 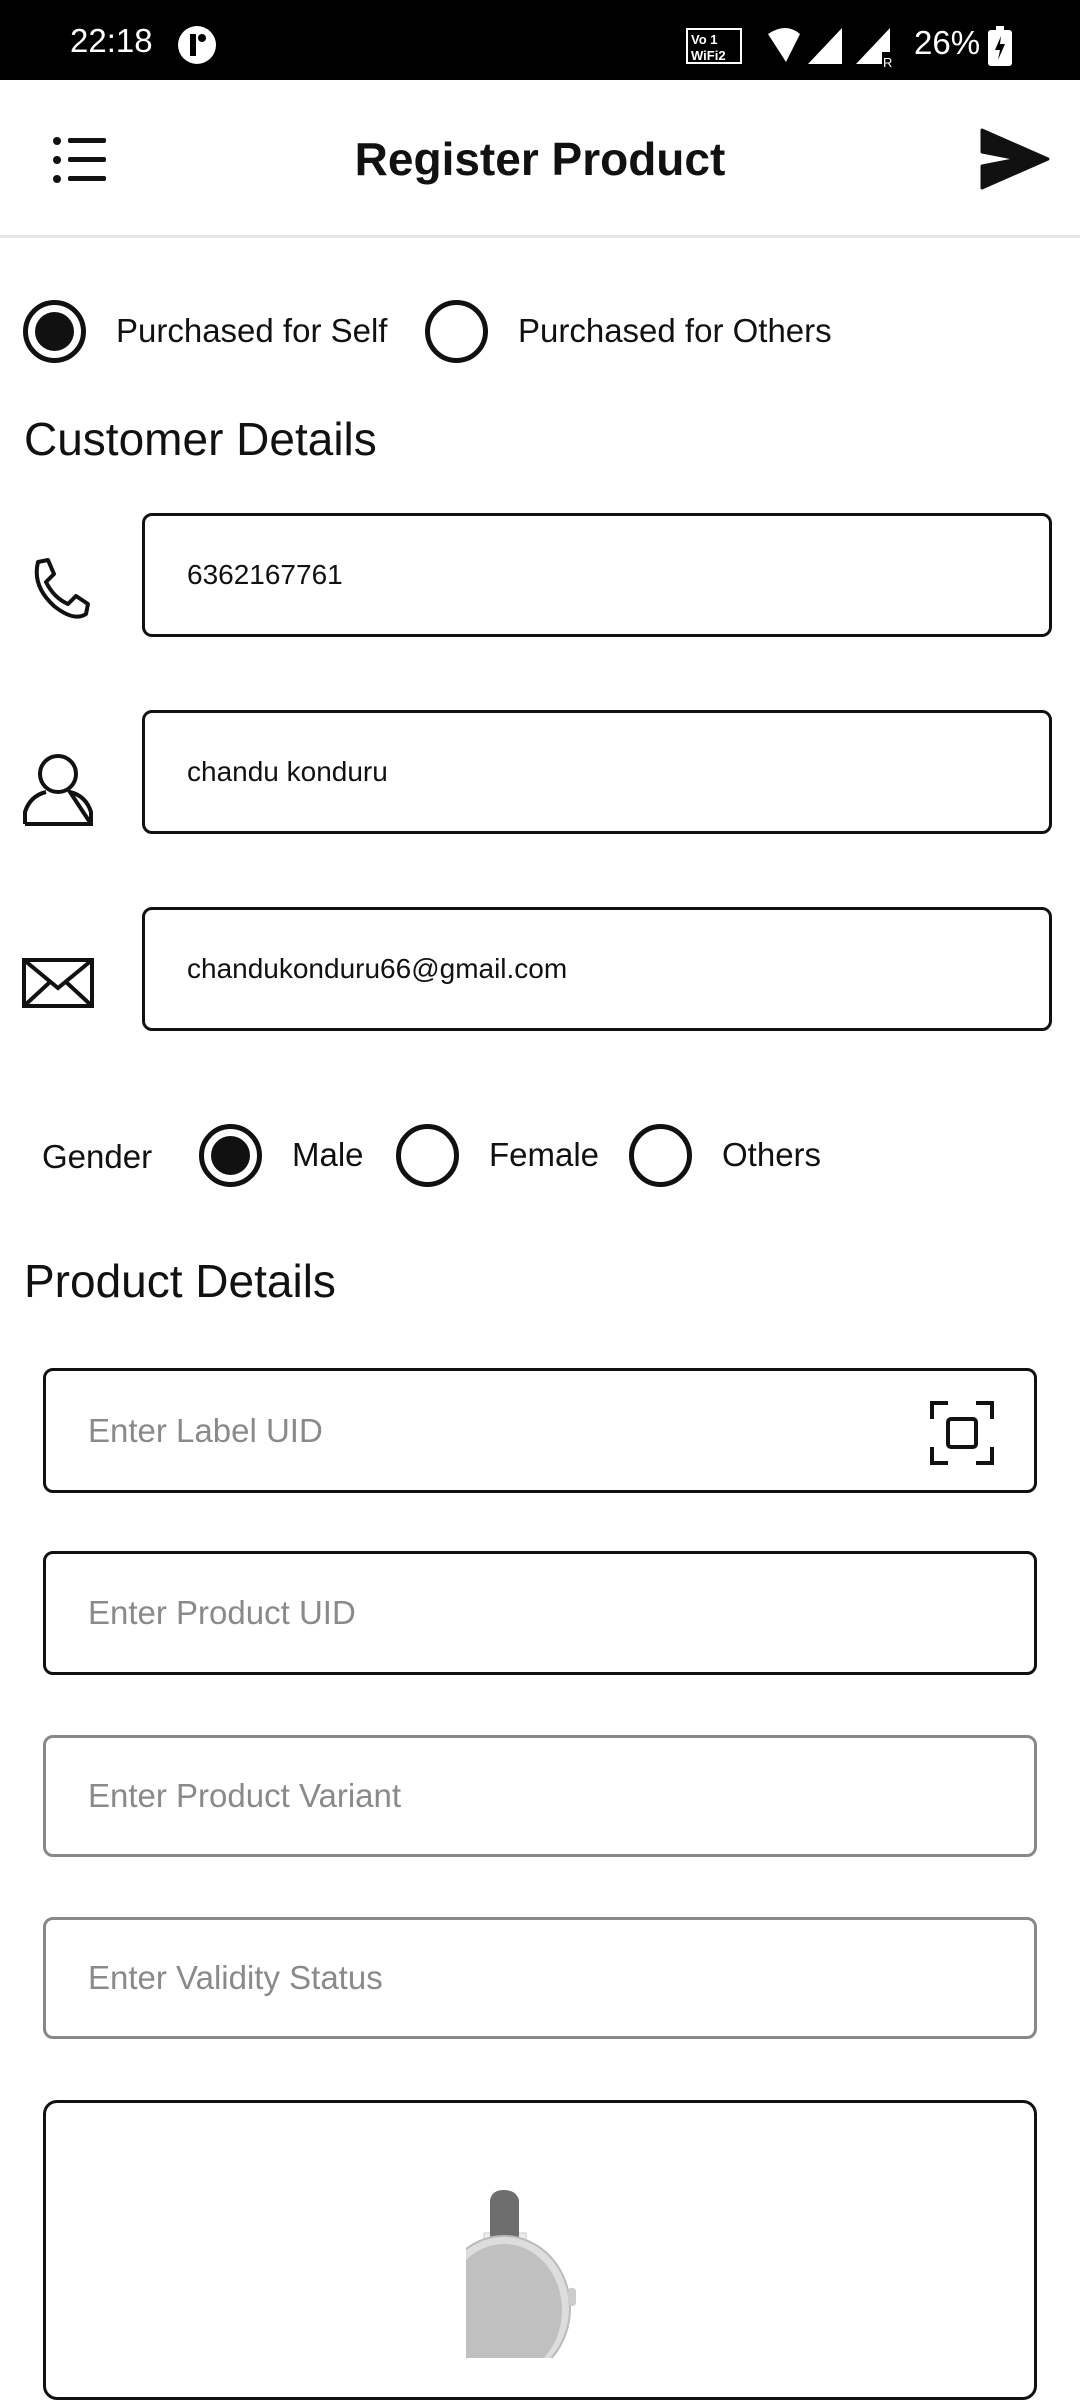 I want to click on battery-percent: 26%, so click(x=947, y=42).